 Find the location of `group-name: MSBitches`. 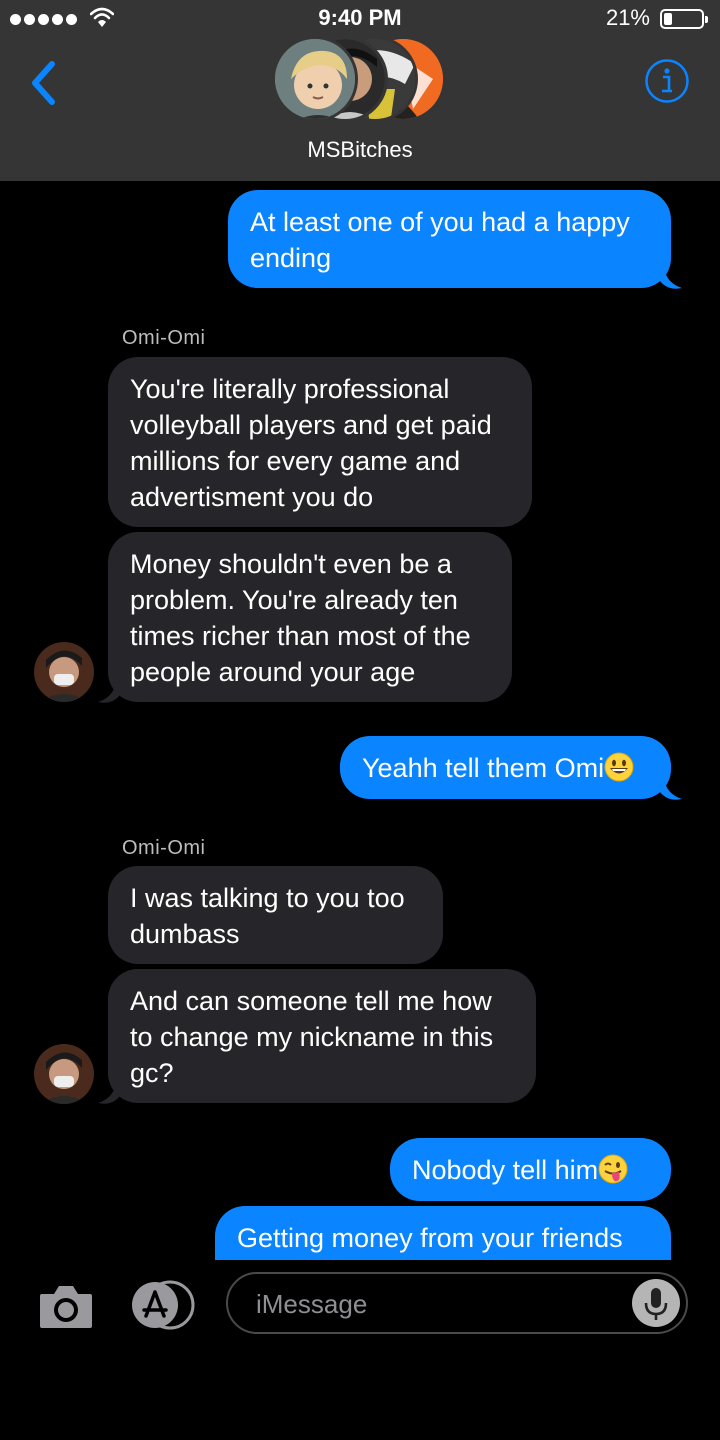

group-name: MSBitches is located at coordinates (360, 149).